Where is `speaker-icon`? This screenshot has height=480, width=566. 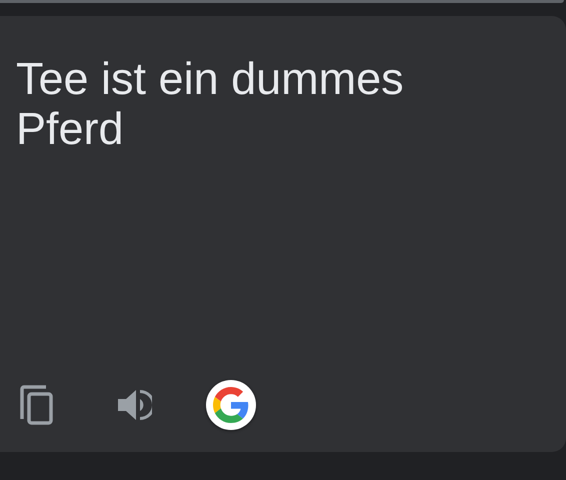
speaker-icon is located at coordinates (134, 405).